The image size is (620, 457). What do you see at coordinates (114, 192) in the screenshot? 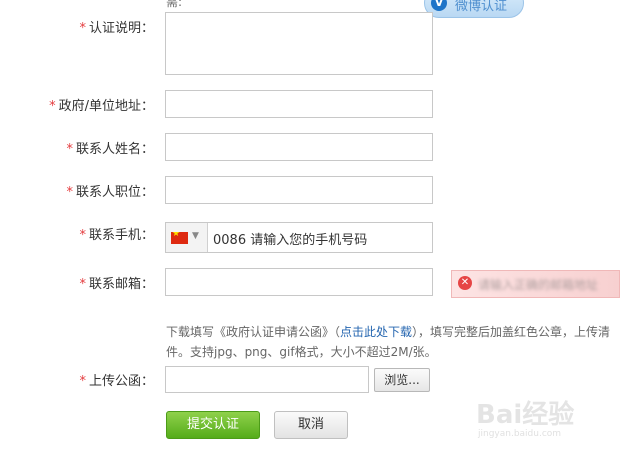
I see `position-label-text: 联系人职位：` at bounding box center [114, 192].